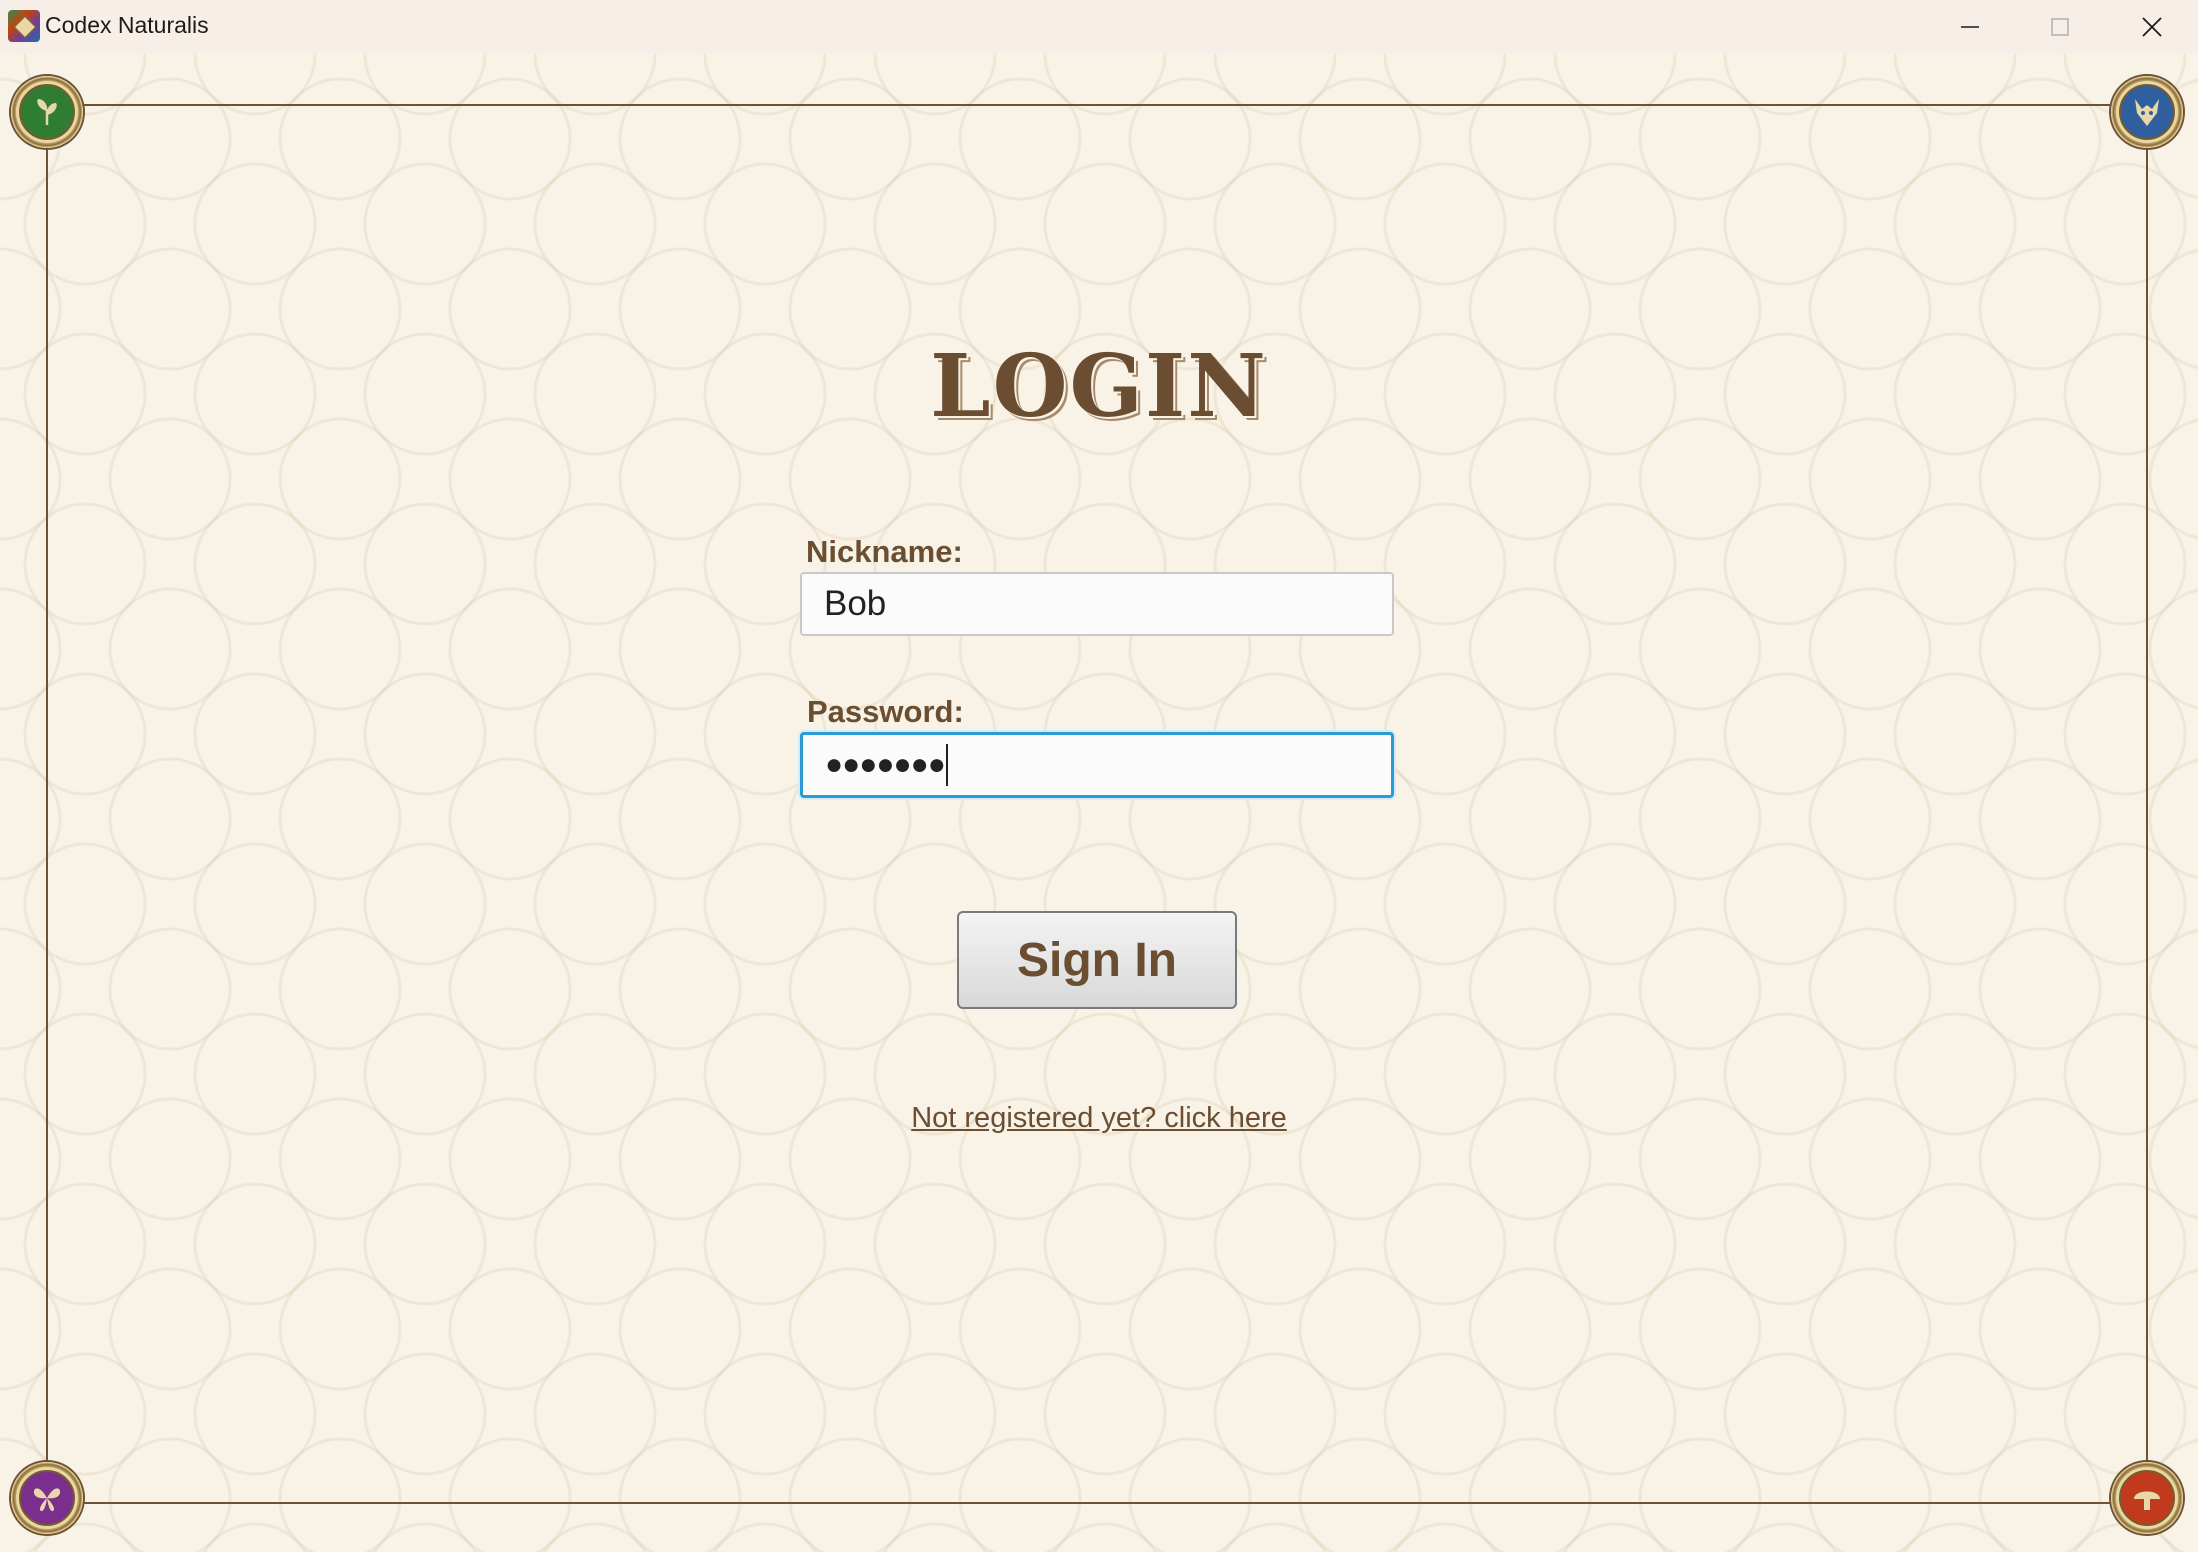  Describe the element at coordinates (127, 25) in the screenshot. I see `window-title: Codex Naturalis` at that location.